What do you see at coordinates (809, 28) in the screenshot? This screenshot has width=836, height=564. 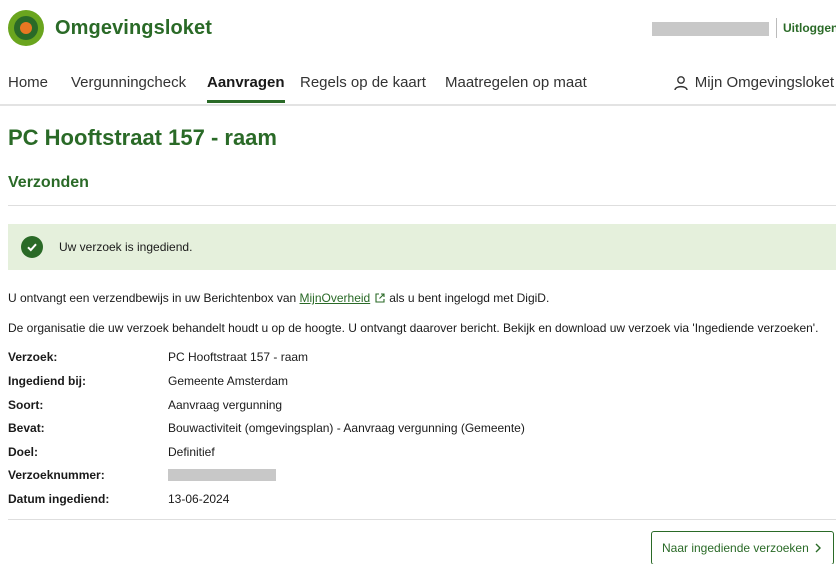 I see `logout-link: Uitloggen` at bounding box center [809, 28].